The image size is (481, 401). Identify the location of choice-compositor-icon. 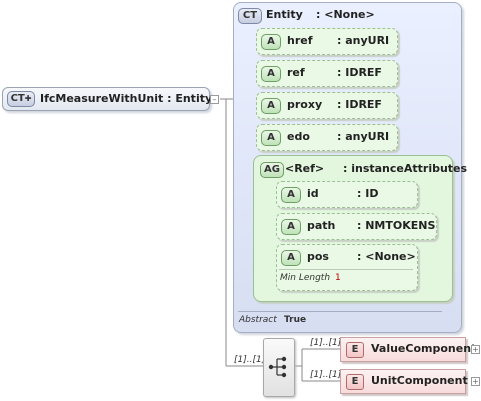
(277, 367).